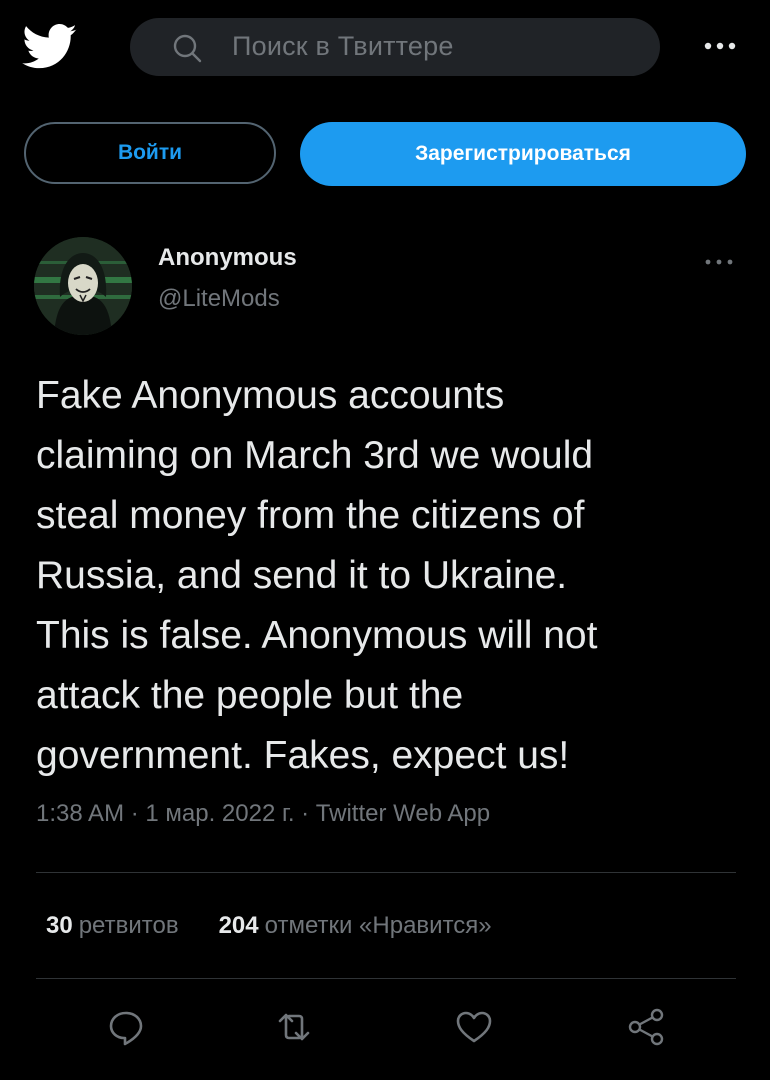 The height and width of the screenshot is (1080, 770). I want to click on search-input: Поиск в Твиттере, so click(395, 47).